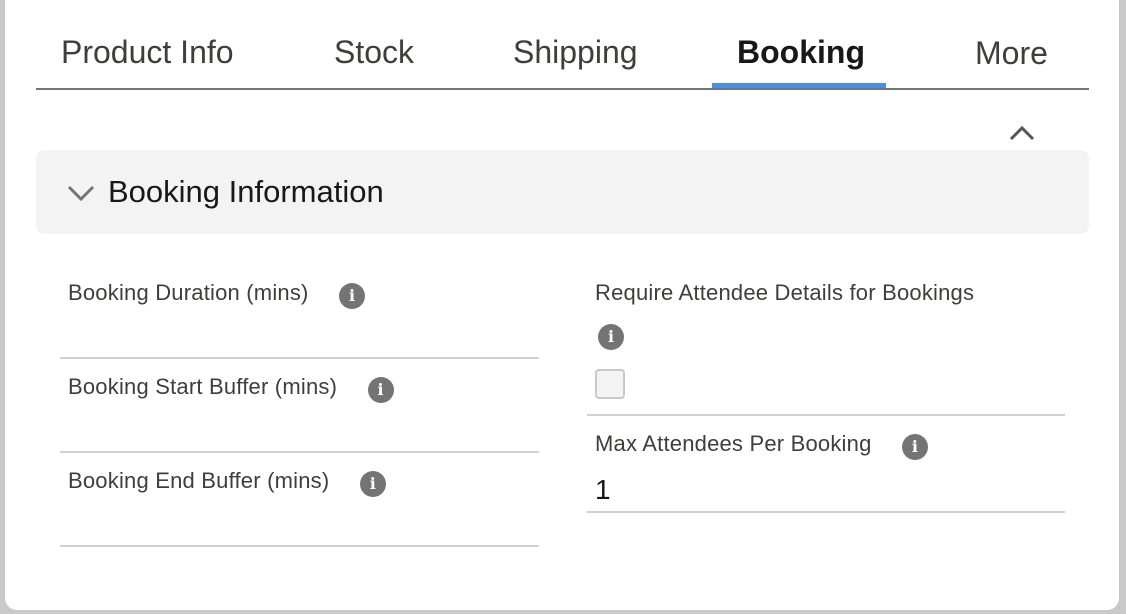 Image resolution: width=1126 pixels, height=614 pixels. I want to click on max-attendees-divider, so click(826, 512).